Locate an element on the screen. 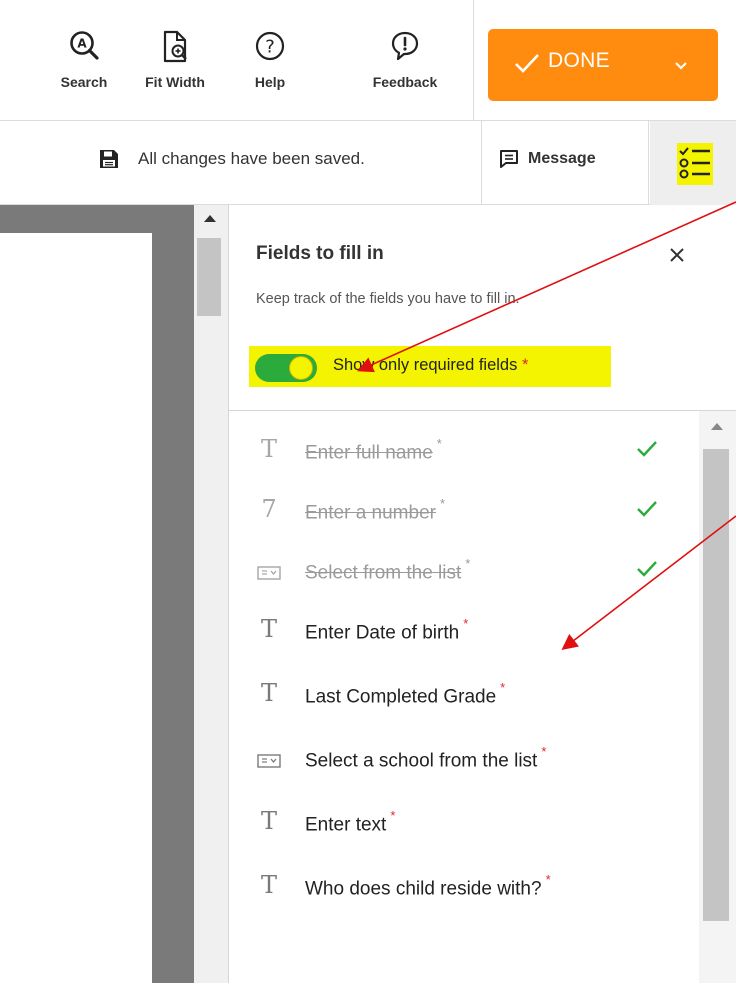  help-button: ? Help is located at coordinates (270, 60).